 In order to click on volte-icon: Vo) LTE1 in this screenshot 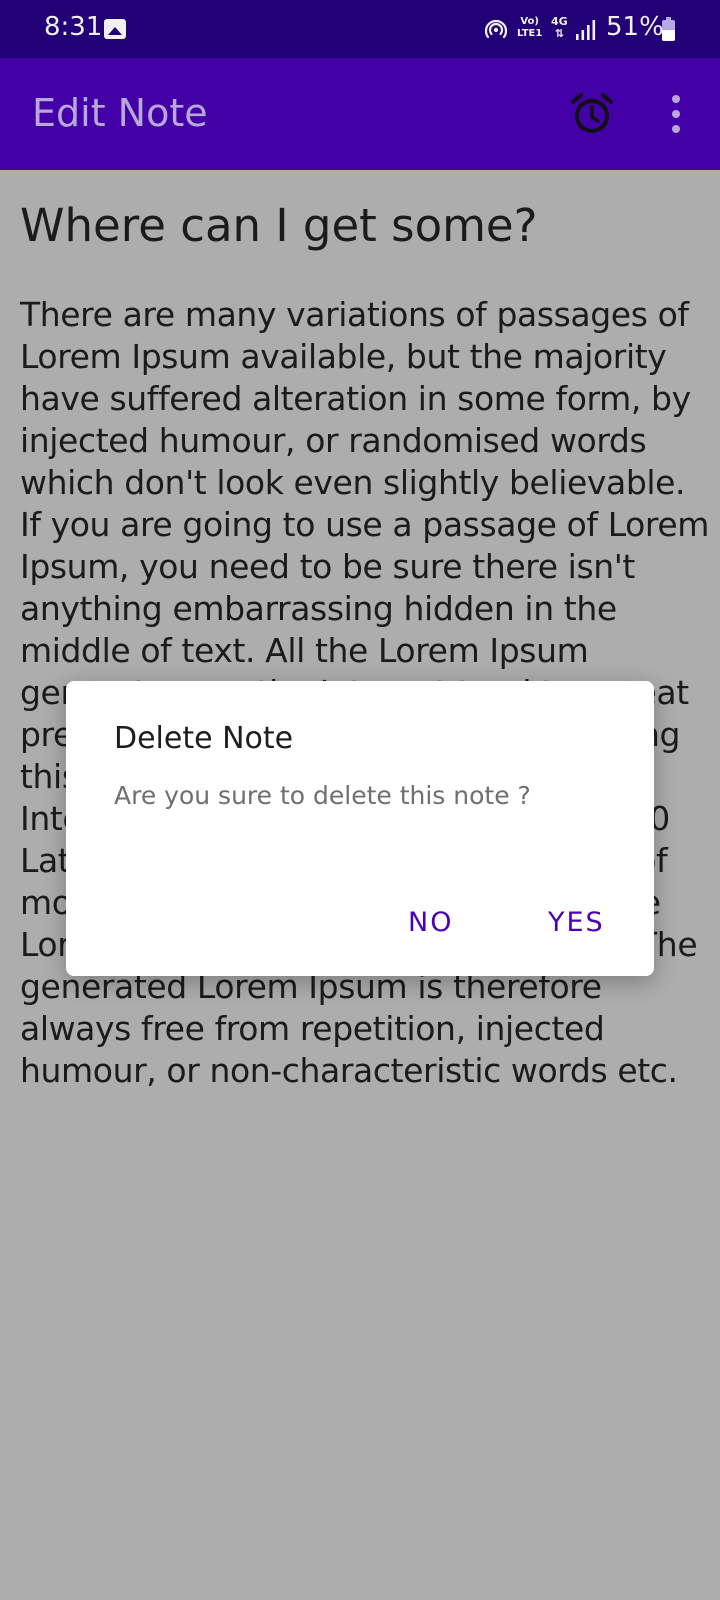, I will do `click(529, 28)`.